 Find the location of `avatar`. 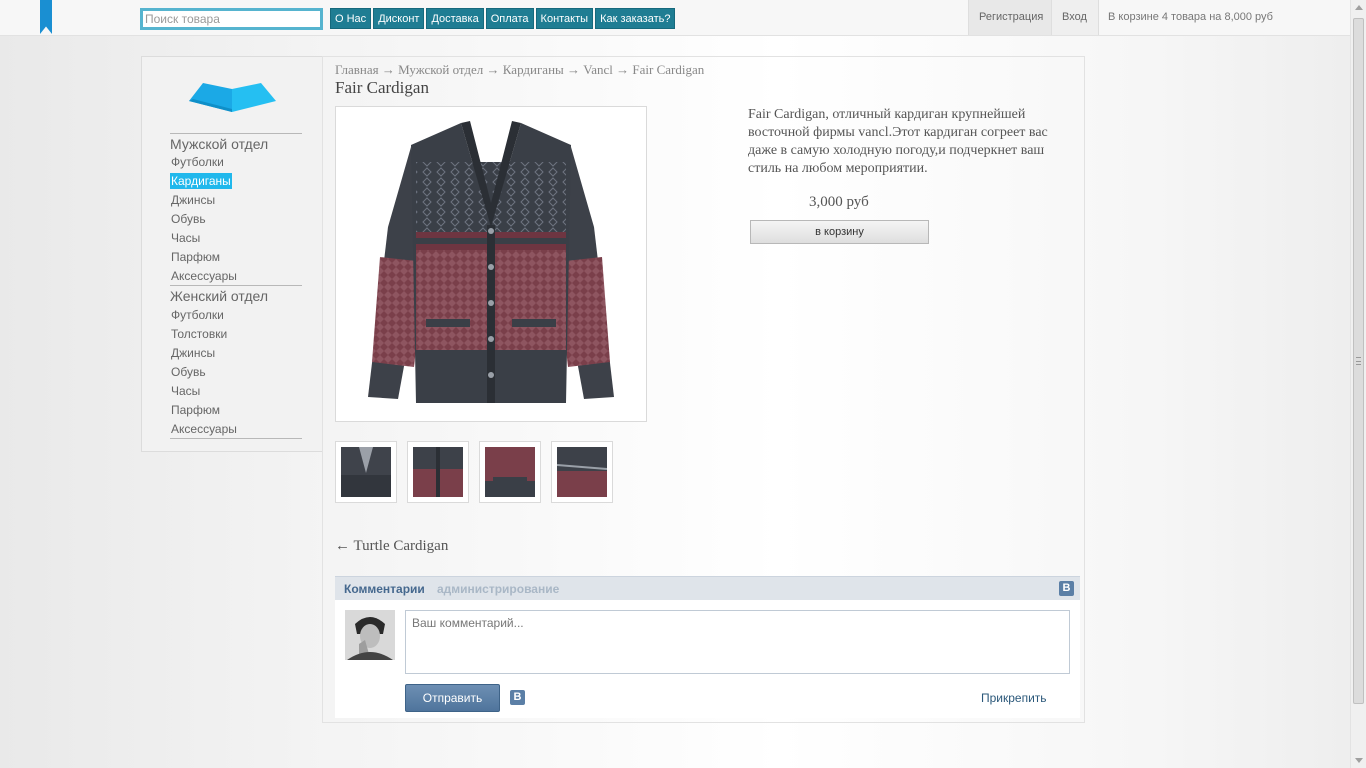

avatar is located at coordinates (370, 635).